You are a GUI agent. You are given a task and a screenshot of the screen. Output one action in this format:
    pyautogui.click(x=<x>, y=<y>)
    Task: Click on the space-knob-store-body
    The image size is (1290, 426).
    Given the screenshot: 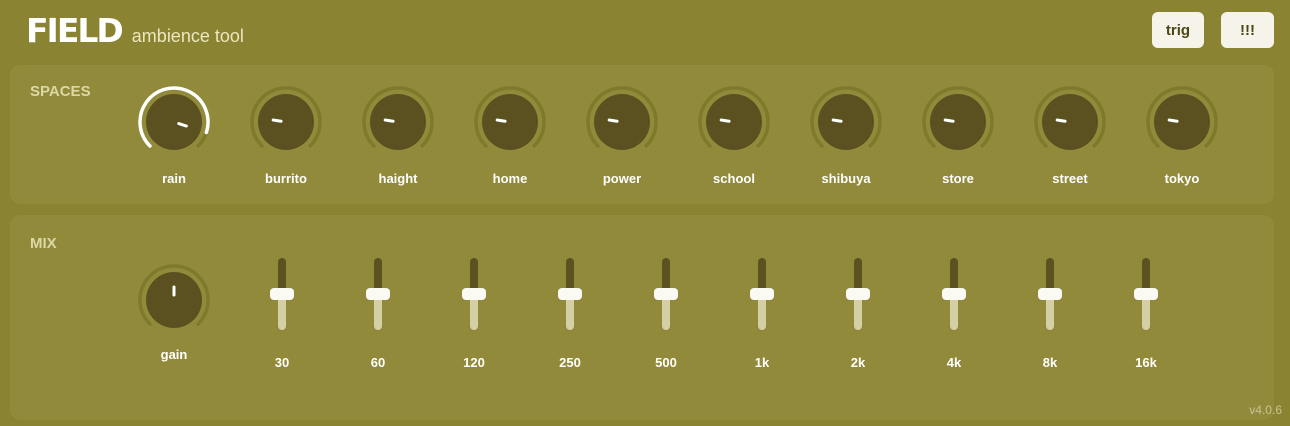 What is the action you would take?
    pyautogui.click(x=958, y=122)
    